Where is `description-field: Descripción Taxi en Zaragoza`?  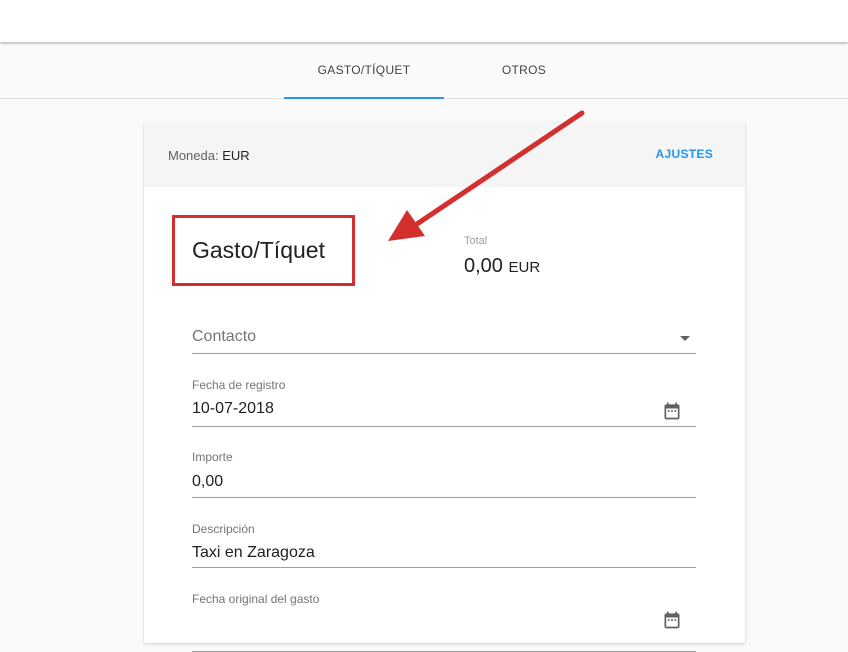
description-field: Descripción Taxi en Zaragoza is located at coordinates (444, 545).